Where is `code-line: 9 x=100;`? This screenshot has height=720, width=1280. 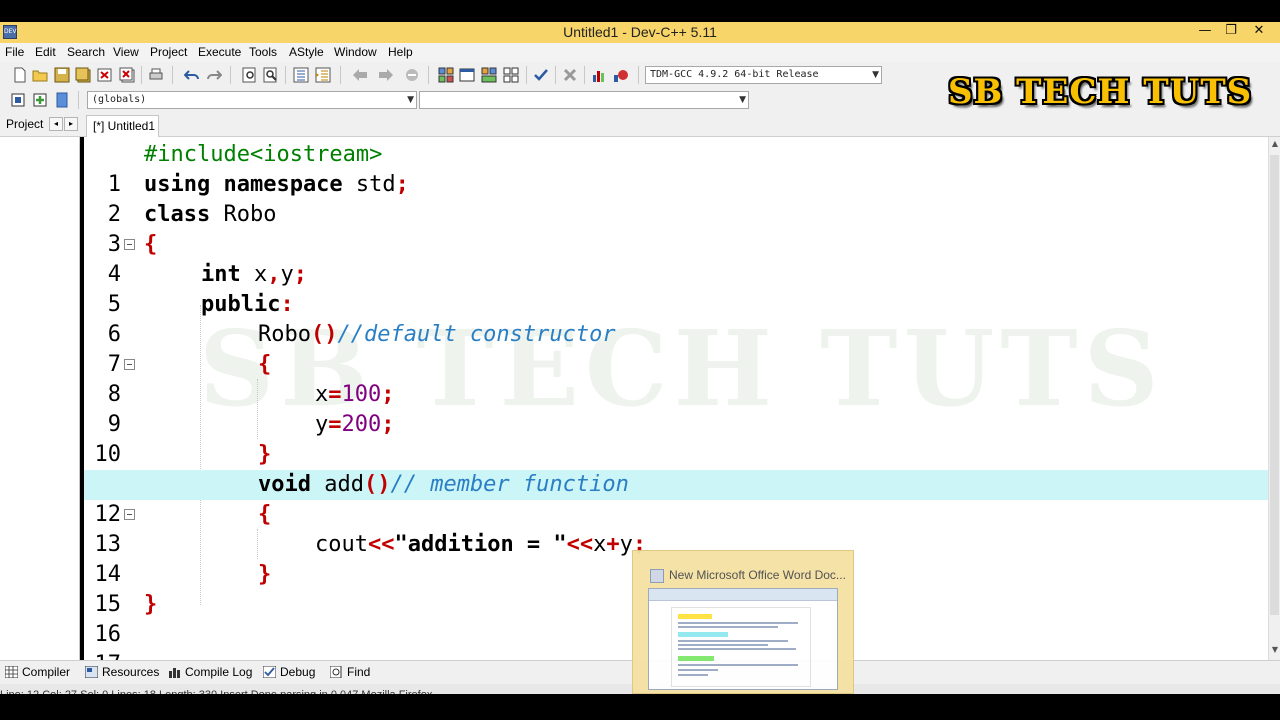 code-line: 9 x=100; is located at coordinates (676, 408).